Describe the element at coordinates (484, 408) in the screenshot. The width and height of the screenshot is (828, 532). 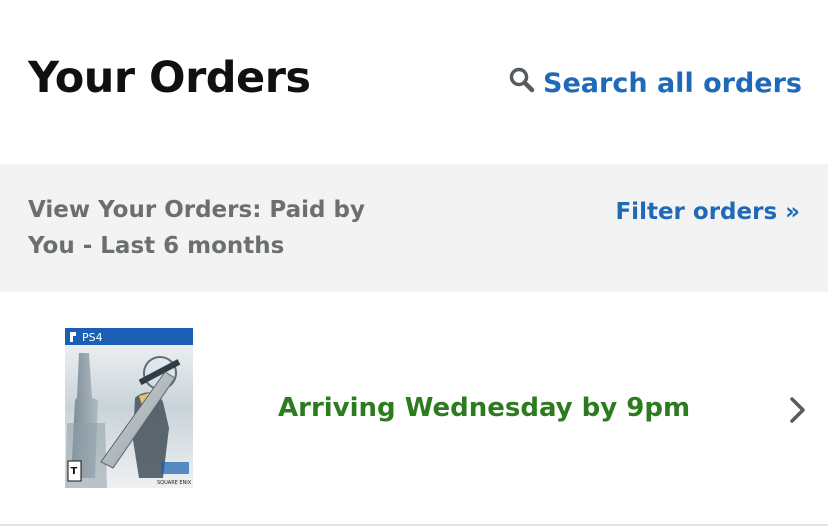
I see `delivery-status: Arriving Wednesday by 9pm` at that location.